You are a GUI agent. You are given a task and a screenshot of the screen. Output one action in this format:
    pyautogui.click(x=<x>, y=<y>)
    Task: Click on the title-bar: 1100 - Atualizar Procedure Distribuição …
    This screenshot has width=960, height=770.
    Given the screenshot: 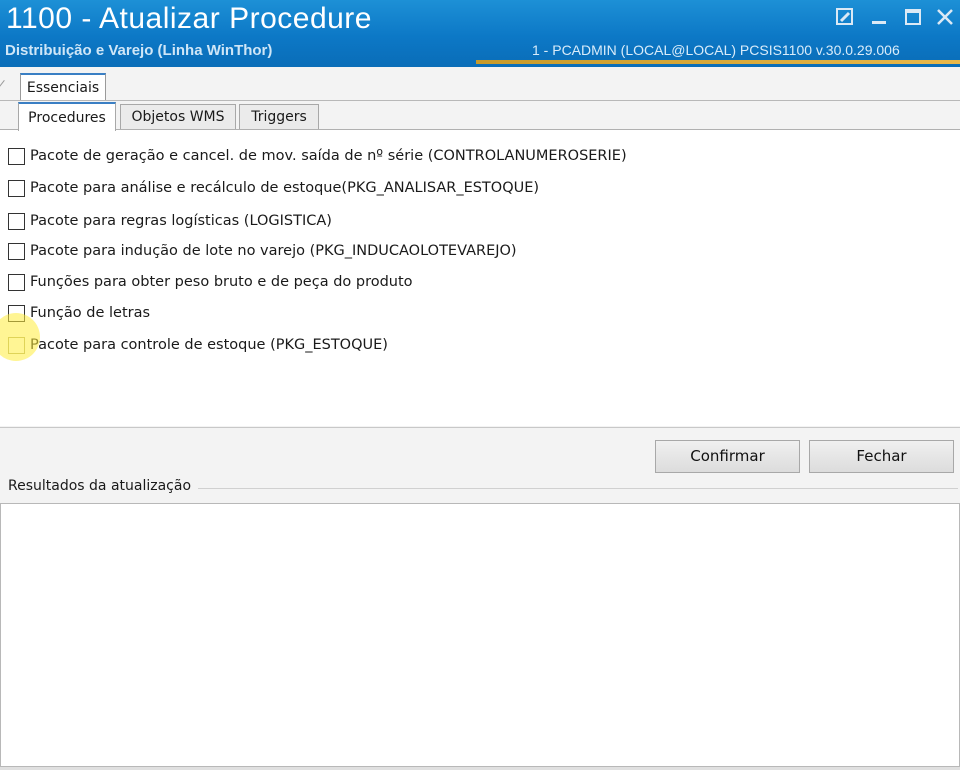 What is the action you would take?
    pyautogui.click(x=480, y=33)
    